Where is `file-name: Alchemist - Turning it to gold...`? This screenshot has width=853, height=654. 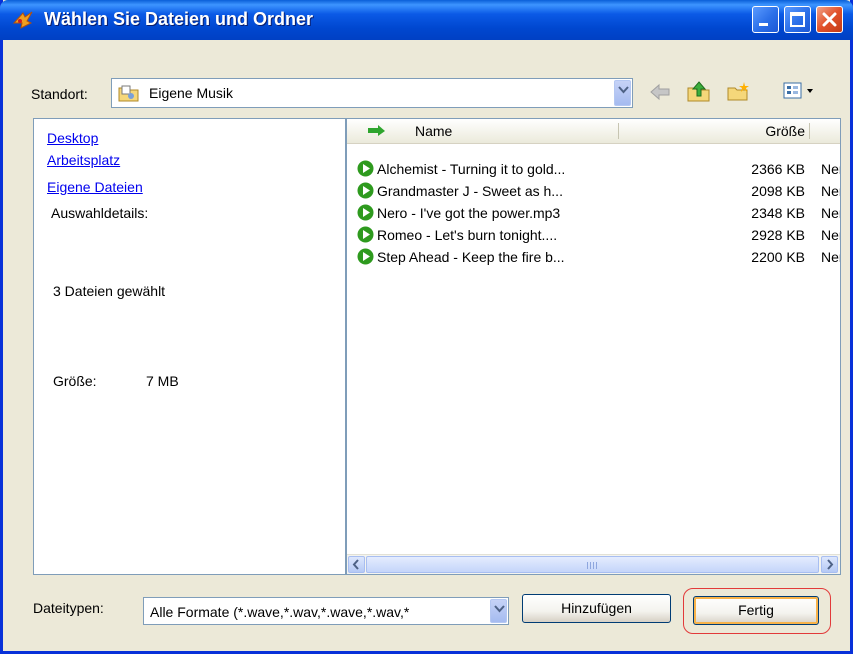
file-name: Alchemist - Turning it to gold... is located at coordinates (471, 169).